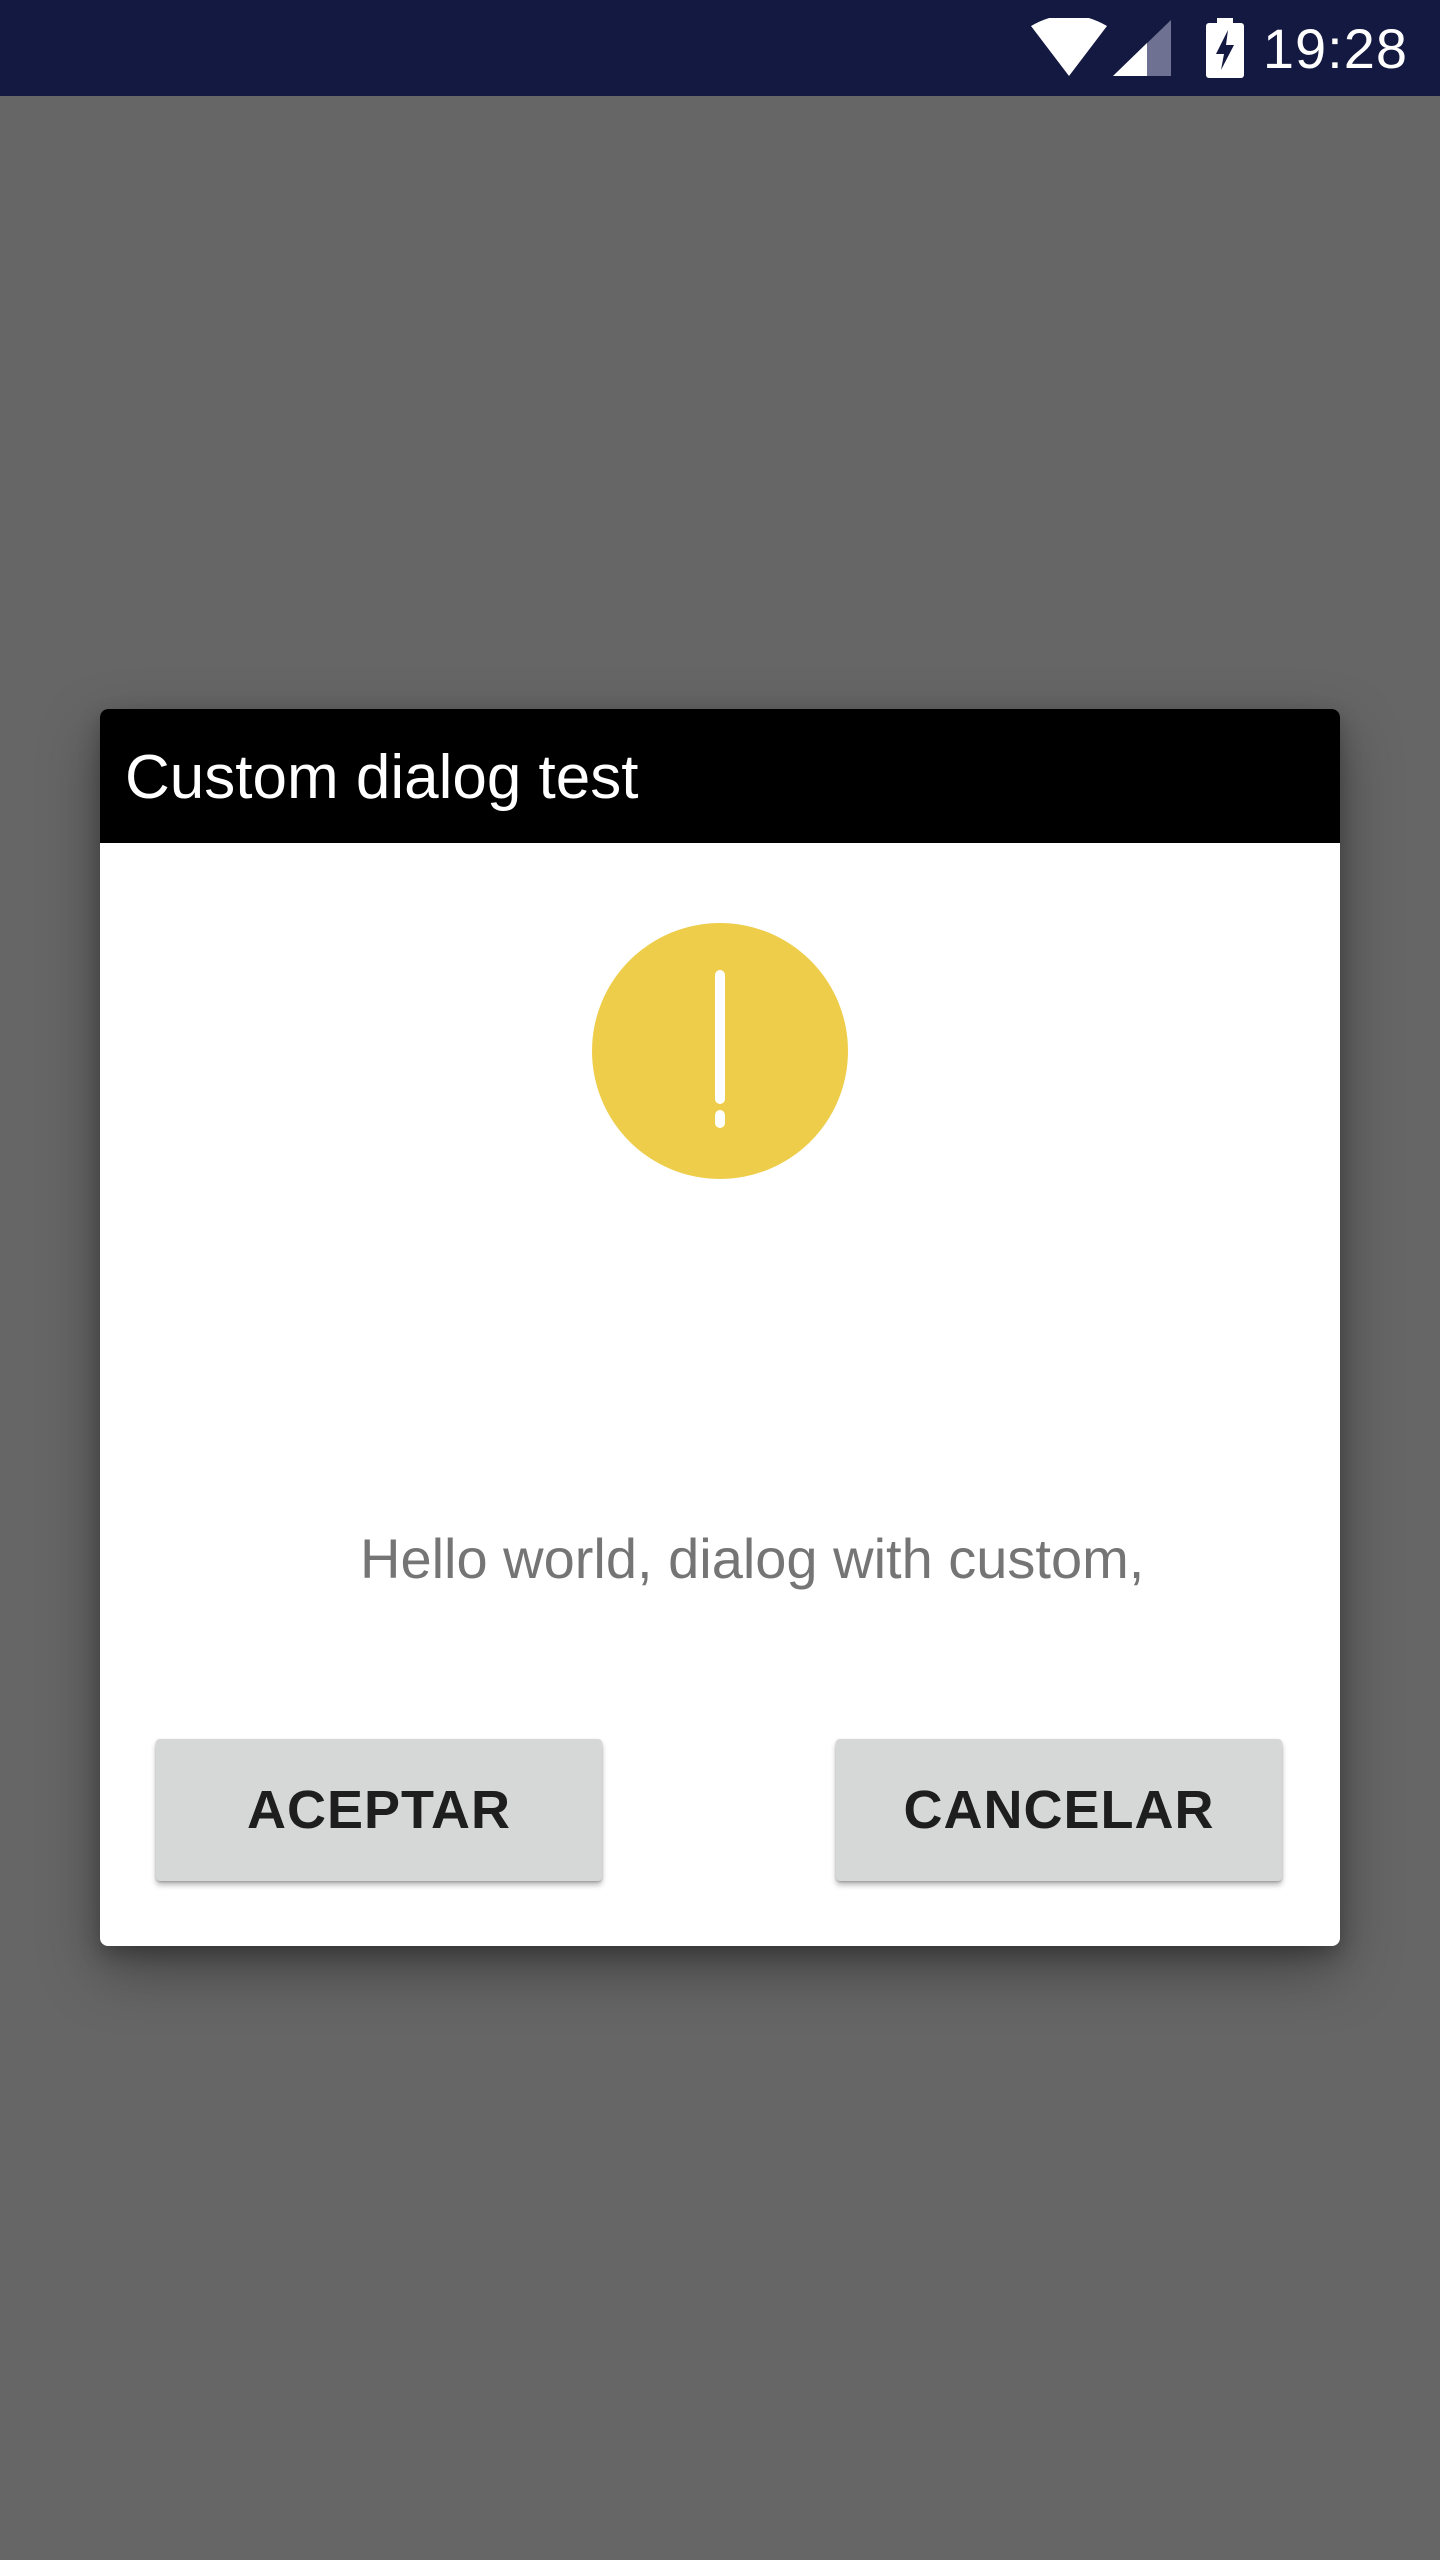  Describe the element at coordinates (1335, 48) in the screenshot. I see `status-time: 19:28` at that location.